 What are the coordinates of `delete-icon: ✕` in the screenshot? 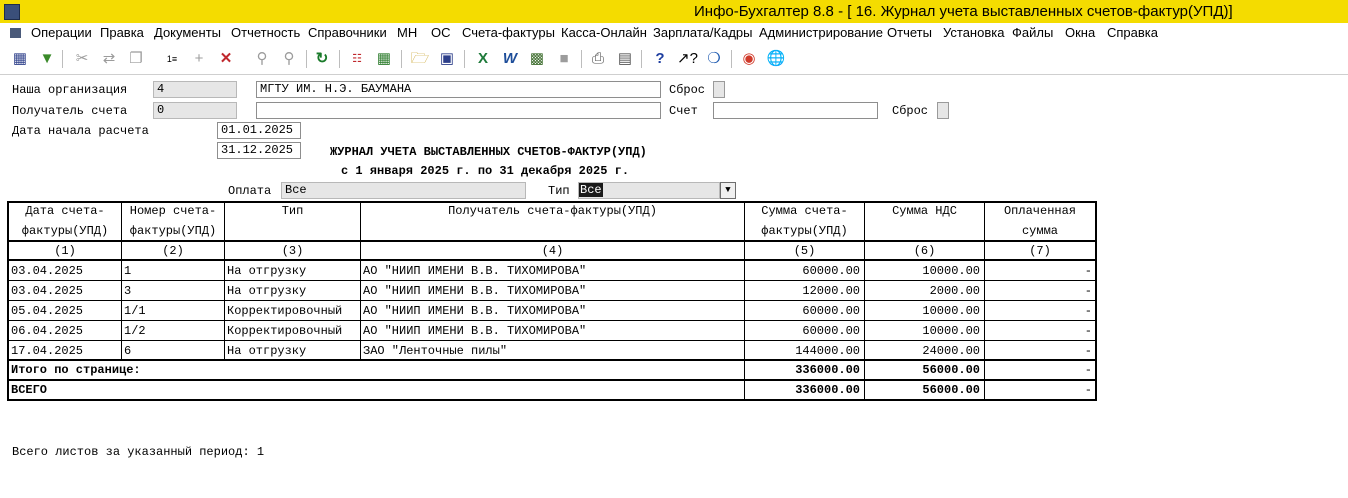 It's located at (226, 59).